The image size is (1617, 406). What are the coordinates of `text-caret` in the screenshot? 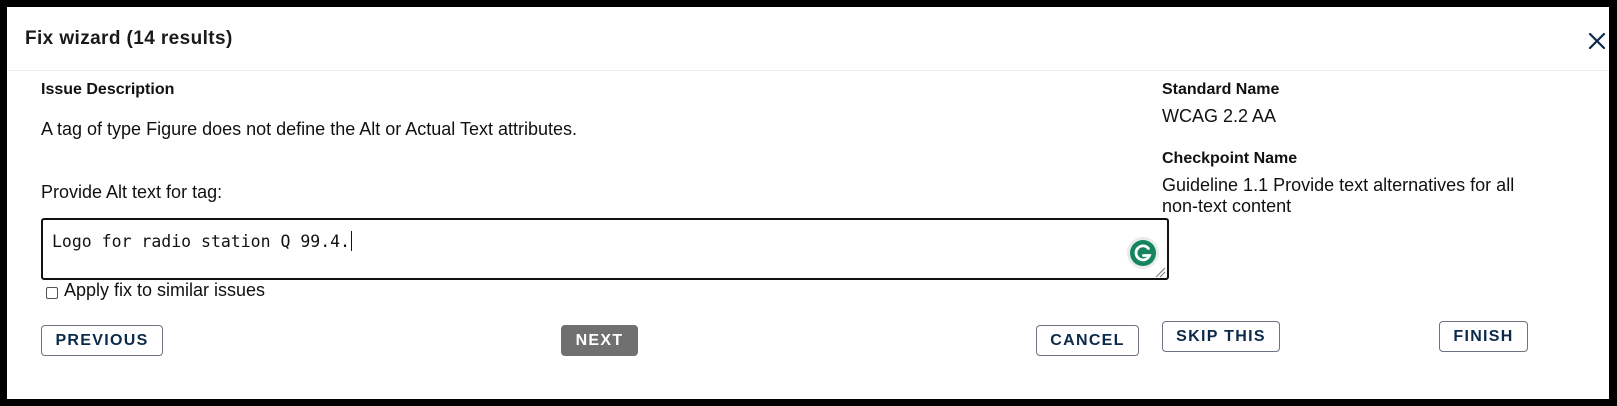 It's located at (352, 241).